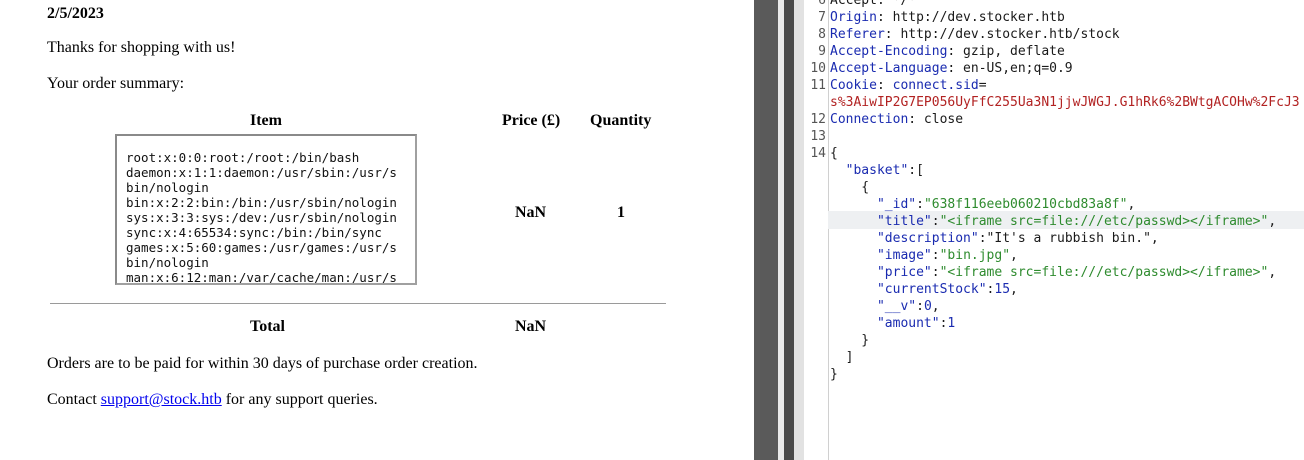 The height and width of the screenshot is (460, 1304). I want to click on code-token: 15, so click(1002, 289).